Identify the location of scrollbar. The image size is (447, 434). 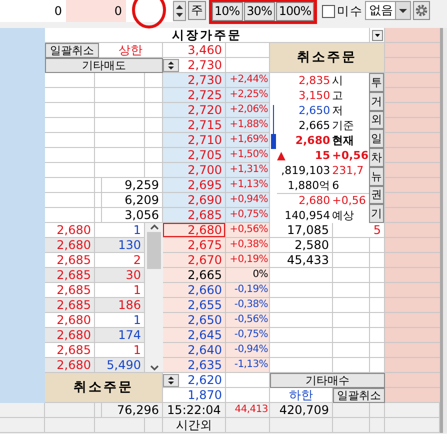
(154, 298).